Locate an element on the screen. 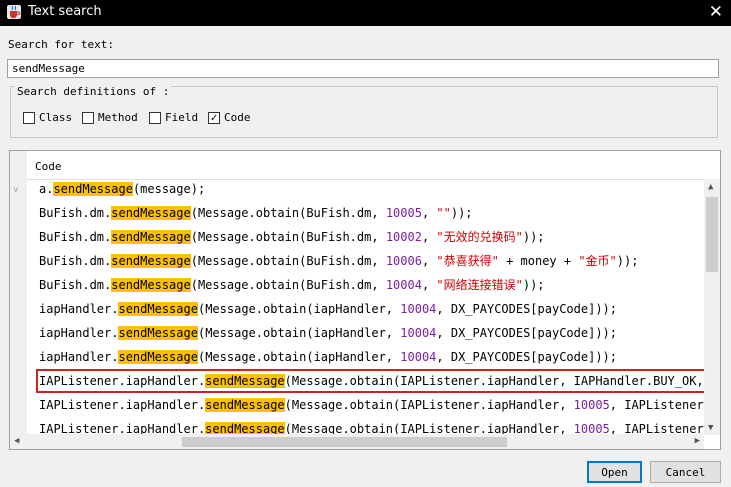 This screenshot has height=487, width=731. code-prefix: a. is located at coordinates (46, 189).